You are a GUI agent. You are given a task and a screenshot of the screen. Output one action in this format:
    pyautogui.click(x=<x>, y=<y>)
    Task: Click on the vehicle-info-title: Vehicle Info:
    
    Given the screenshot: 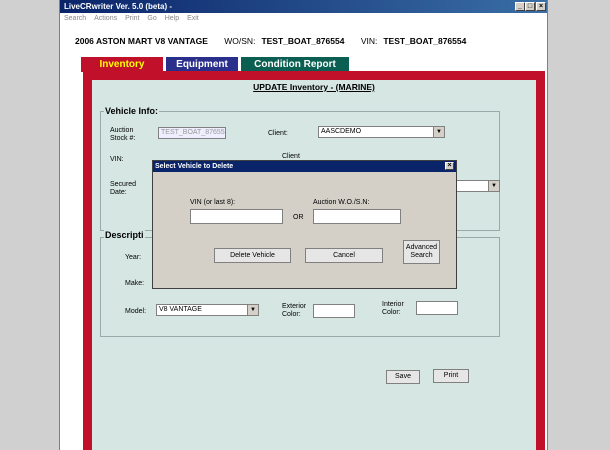 What is the action you would take?
    pyautogui.click(x=132, y=111)
    